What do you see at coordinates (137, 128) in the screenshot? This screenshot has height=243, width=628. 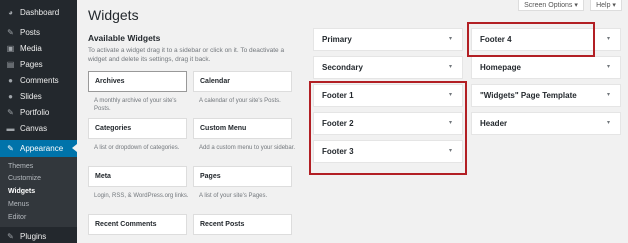 I see `widget-categories: Categories` at bounding box center [137, 128].